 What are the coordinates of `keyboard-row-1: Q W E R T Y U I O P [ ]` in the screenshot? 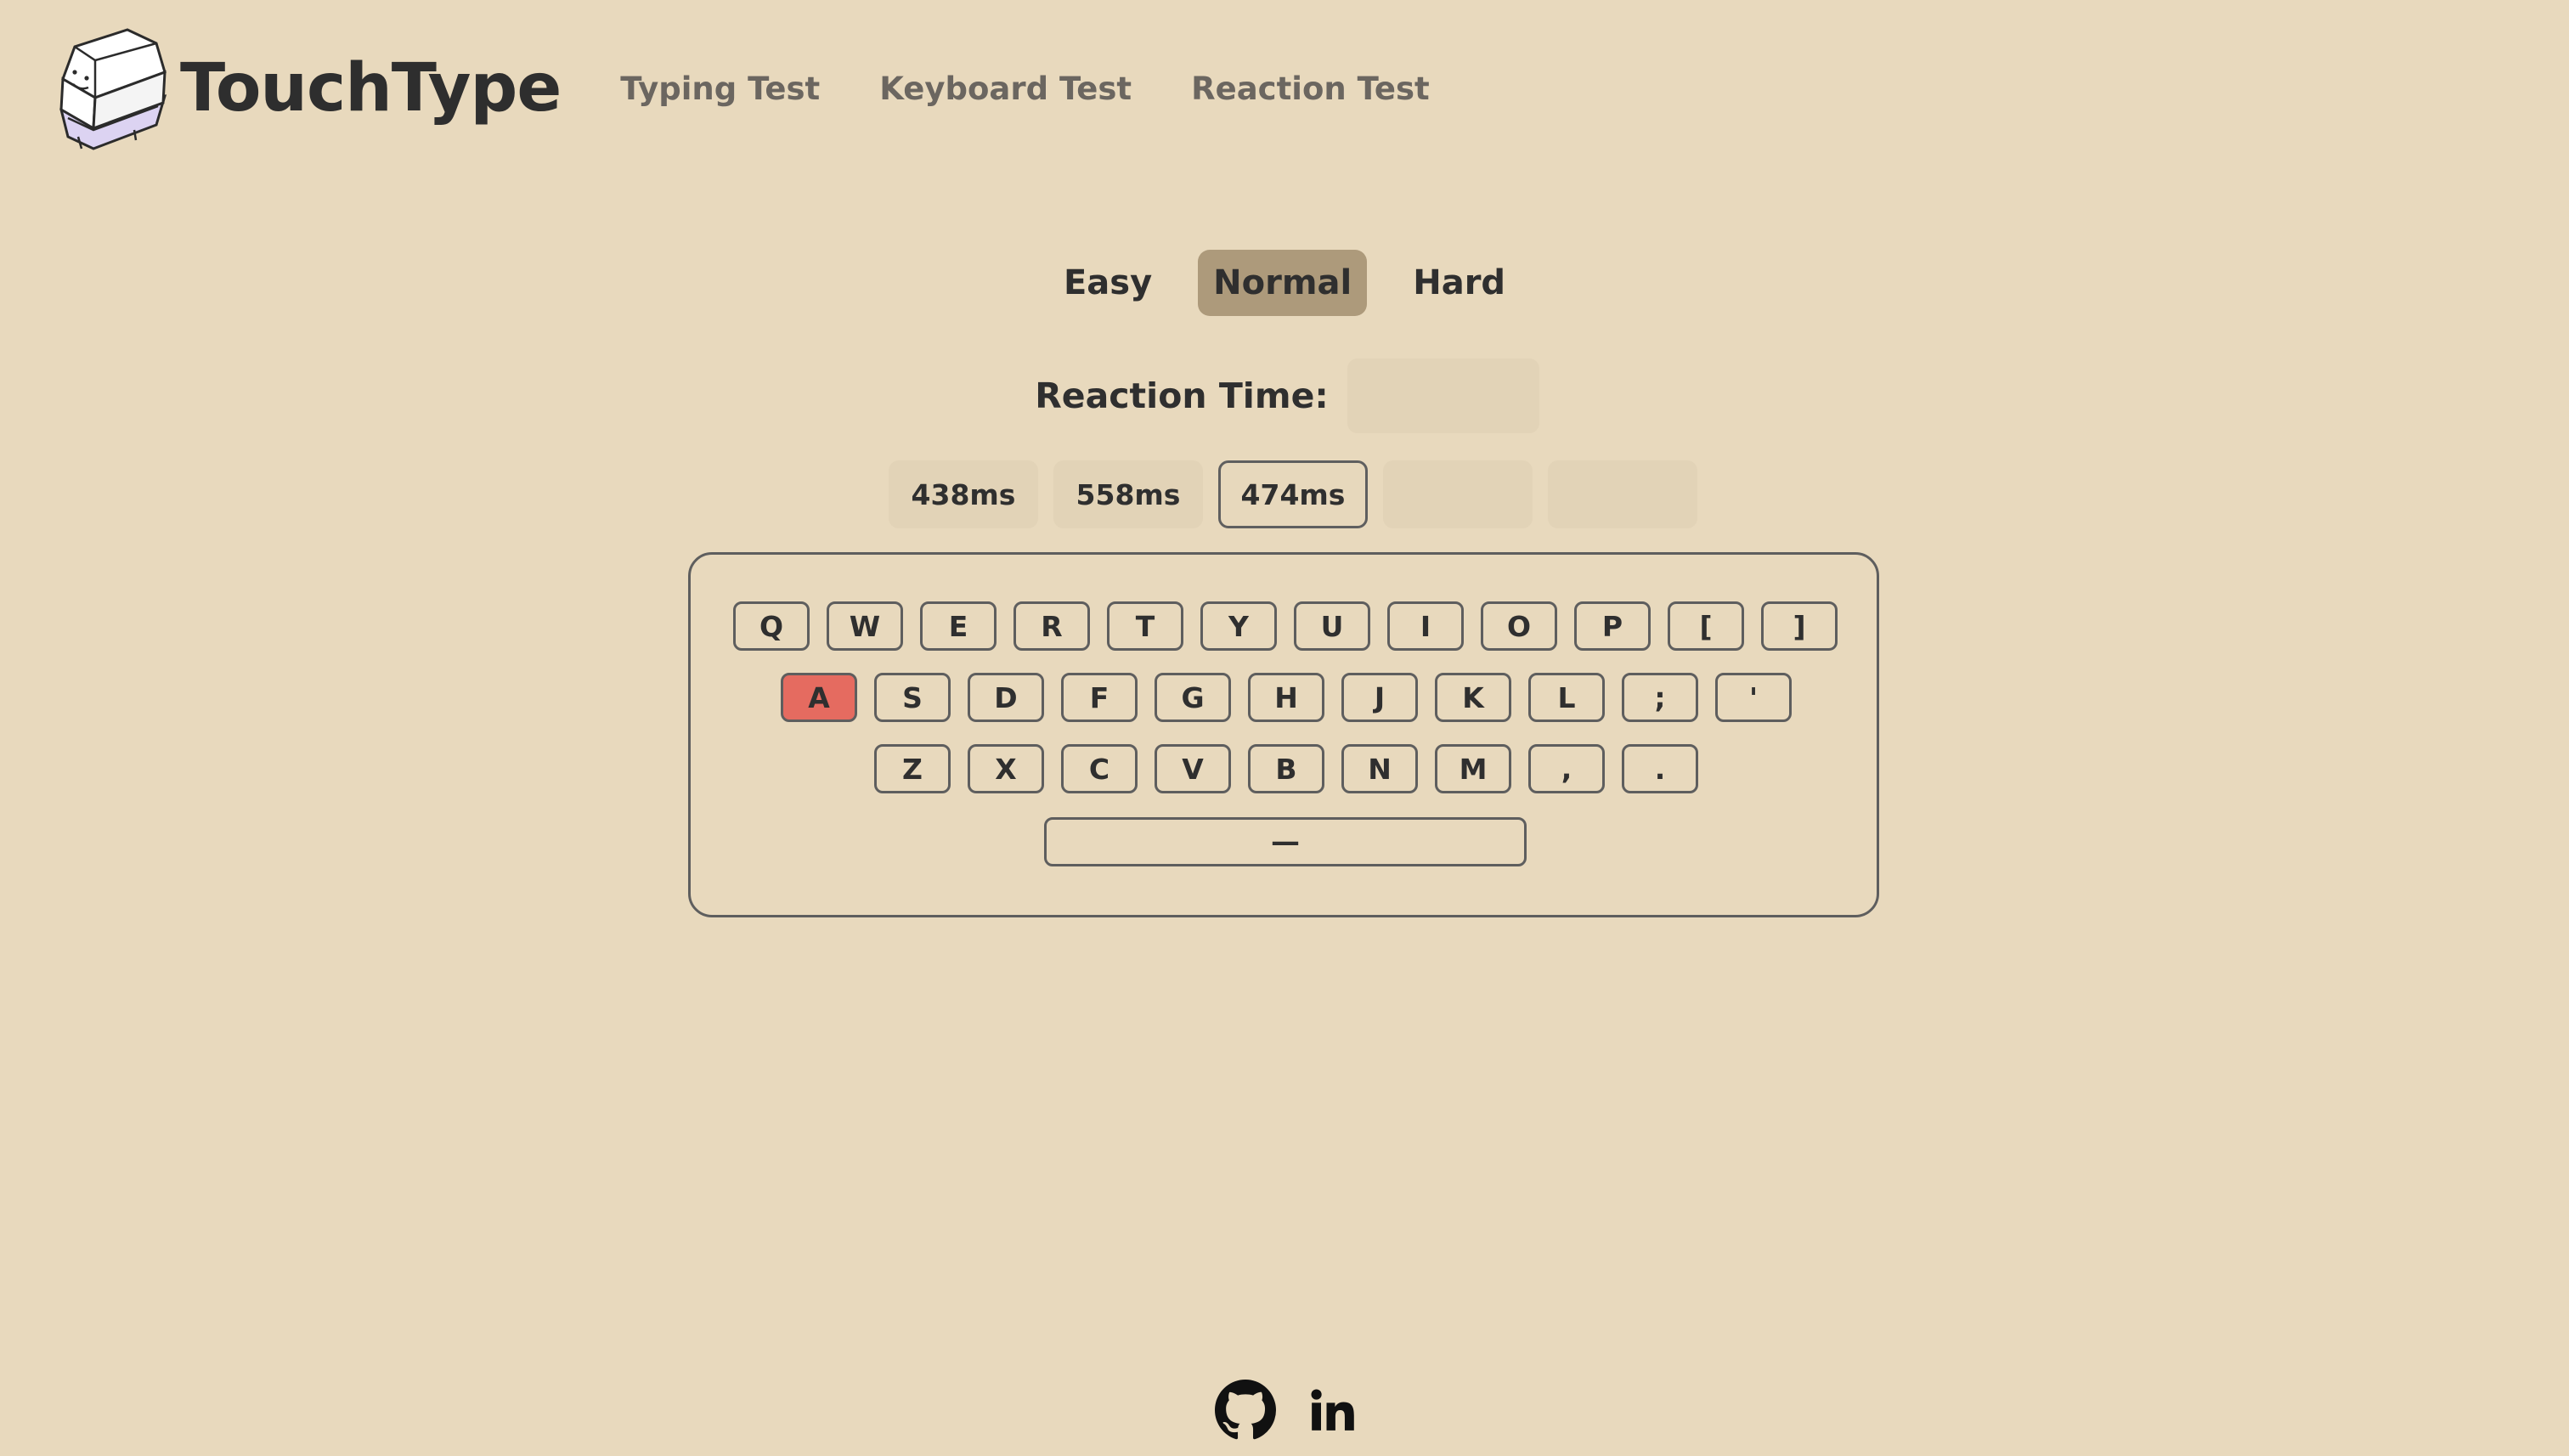 It's located at (1286, 626).